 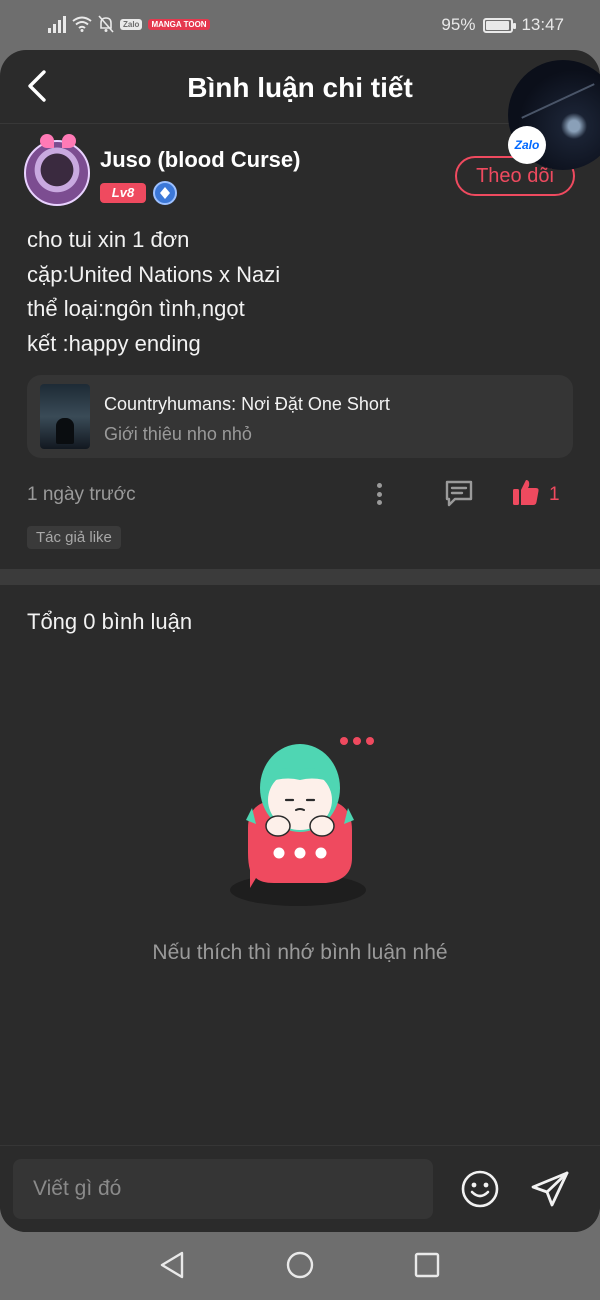 I want to click on author-avatar, so click(x=57, y=170).